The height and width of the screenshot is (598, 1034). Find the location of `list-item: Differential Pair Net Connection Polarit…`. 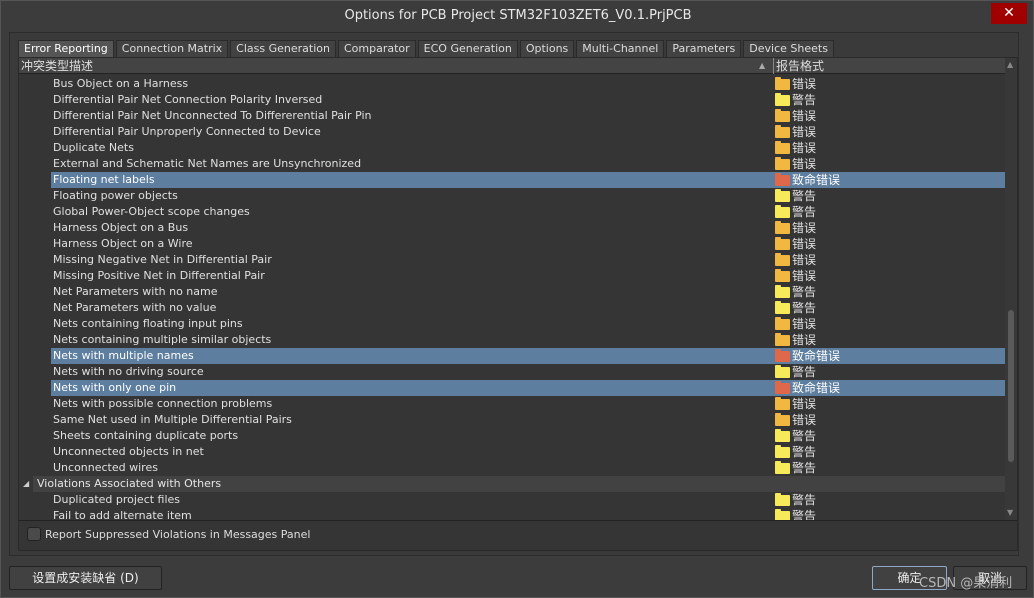

list-item: Differential Pair Net Connection Polarit… is located at coordinates (528, 100).